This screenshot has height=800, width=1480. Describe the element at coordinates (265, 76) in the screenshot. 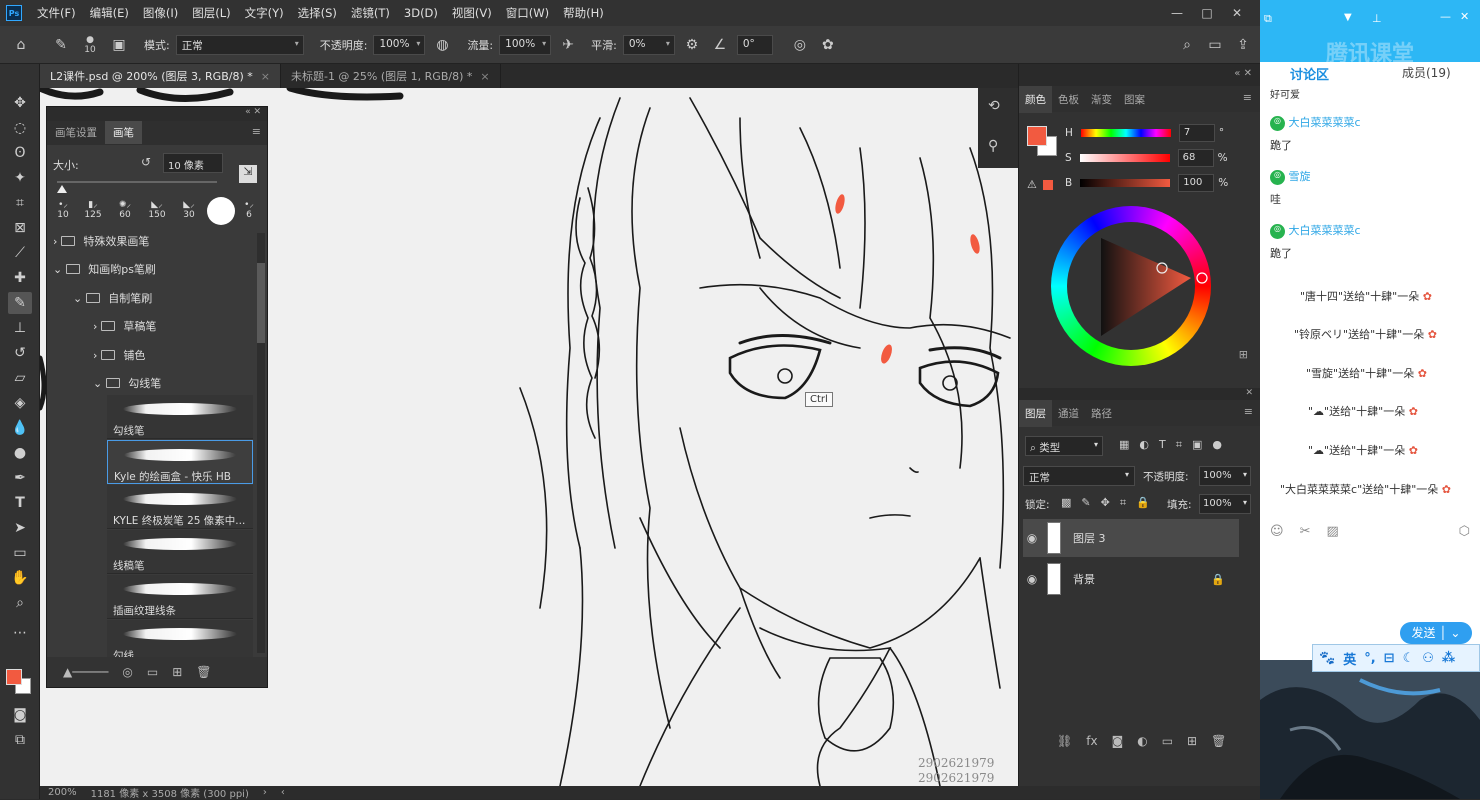

I see `close-icon: ×` at that location.